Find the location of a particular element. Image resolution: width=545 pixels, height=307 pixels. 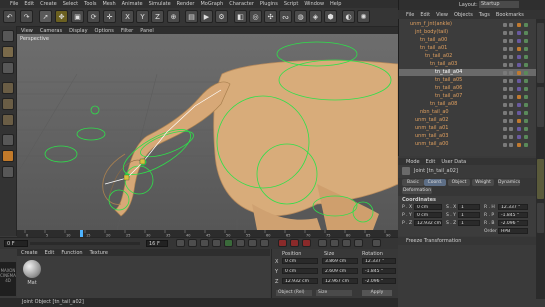

order-select: HPB is located at coordinates (513, 231).